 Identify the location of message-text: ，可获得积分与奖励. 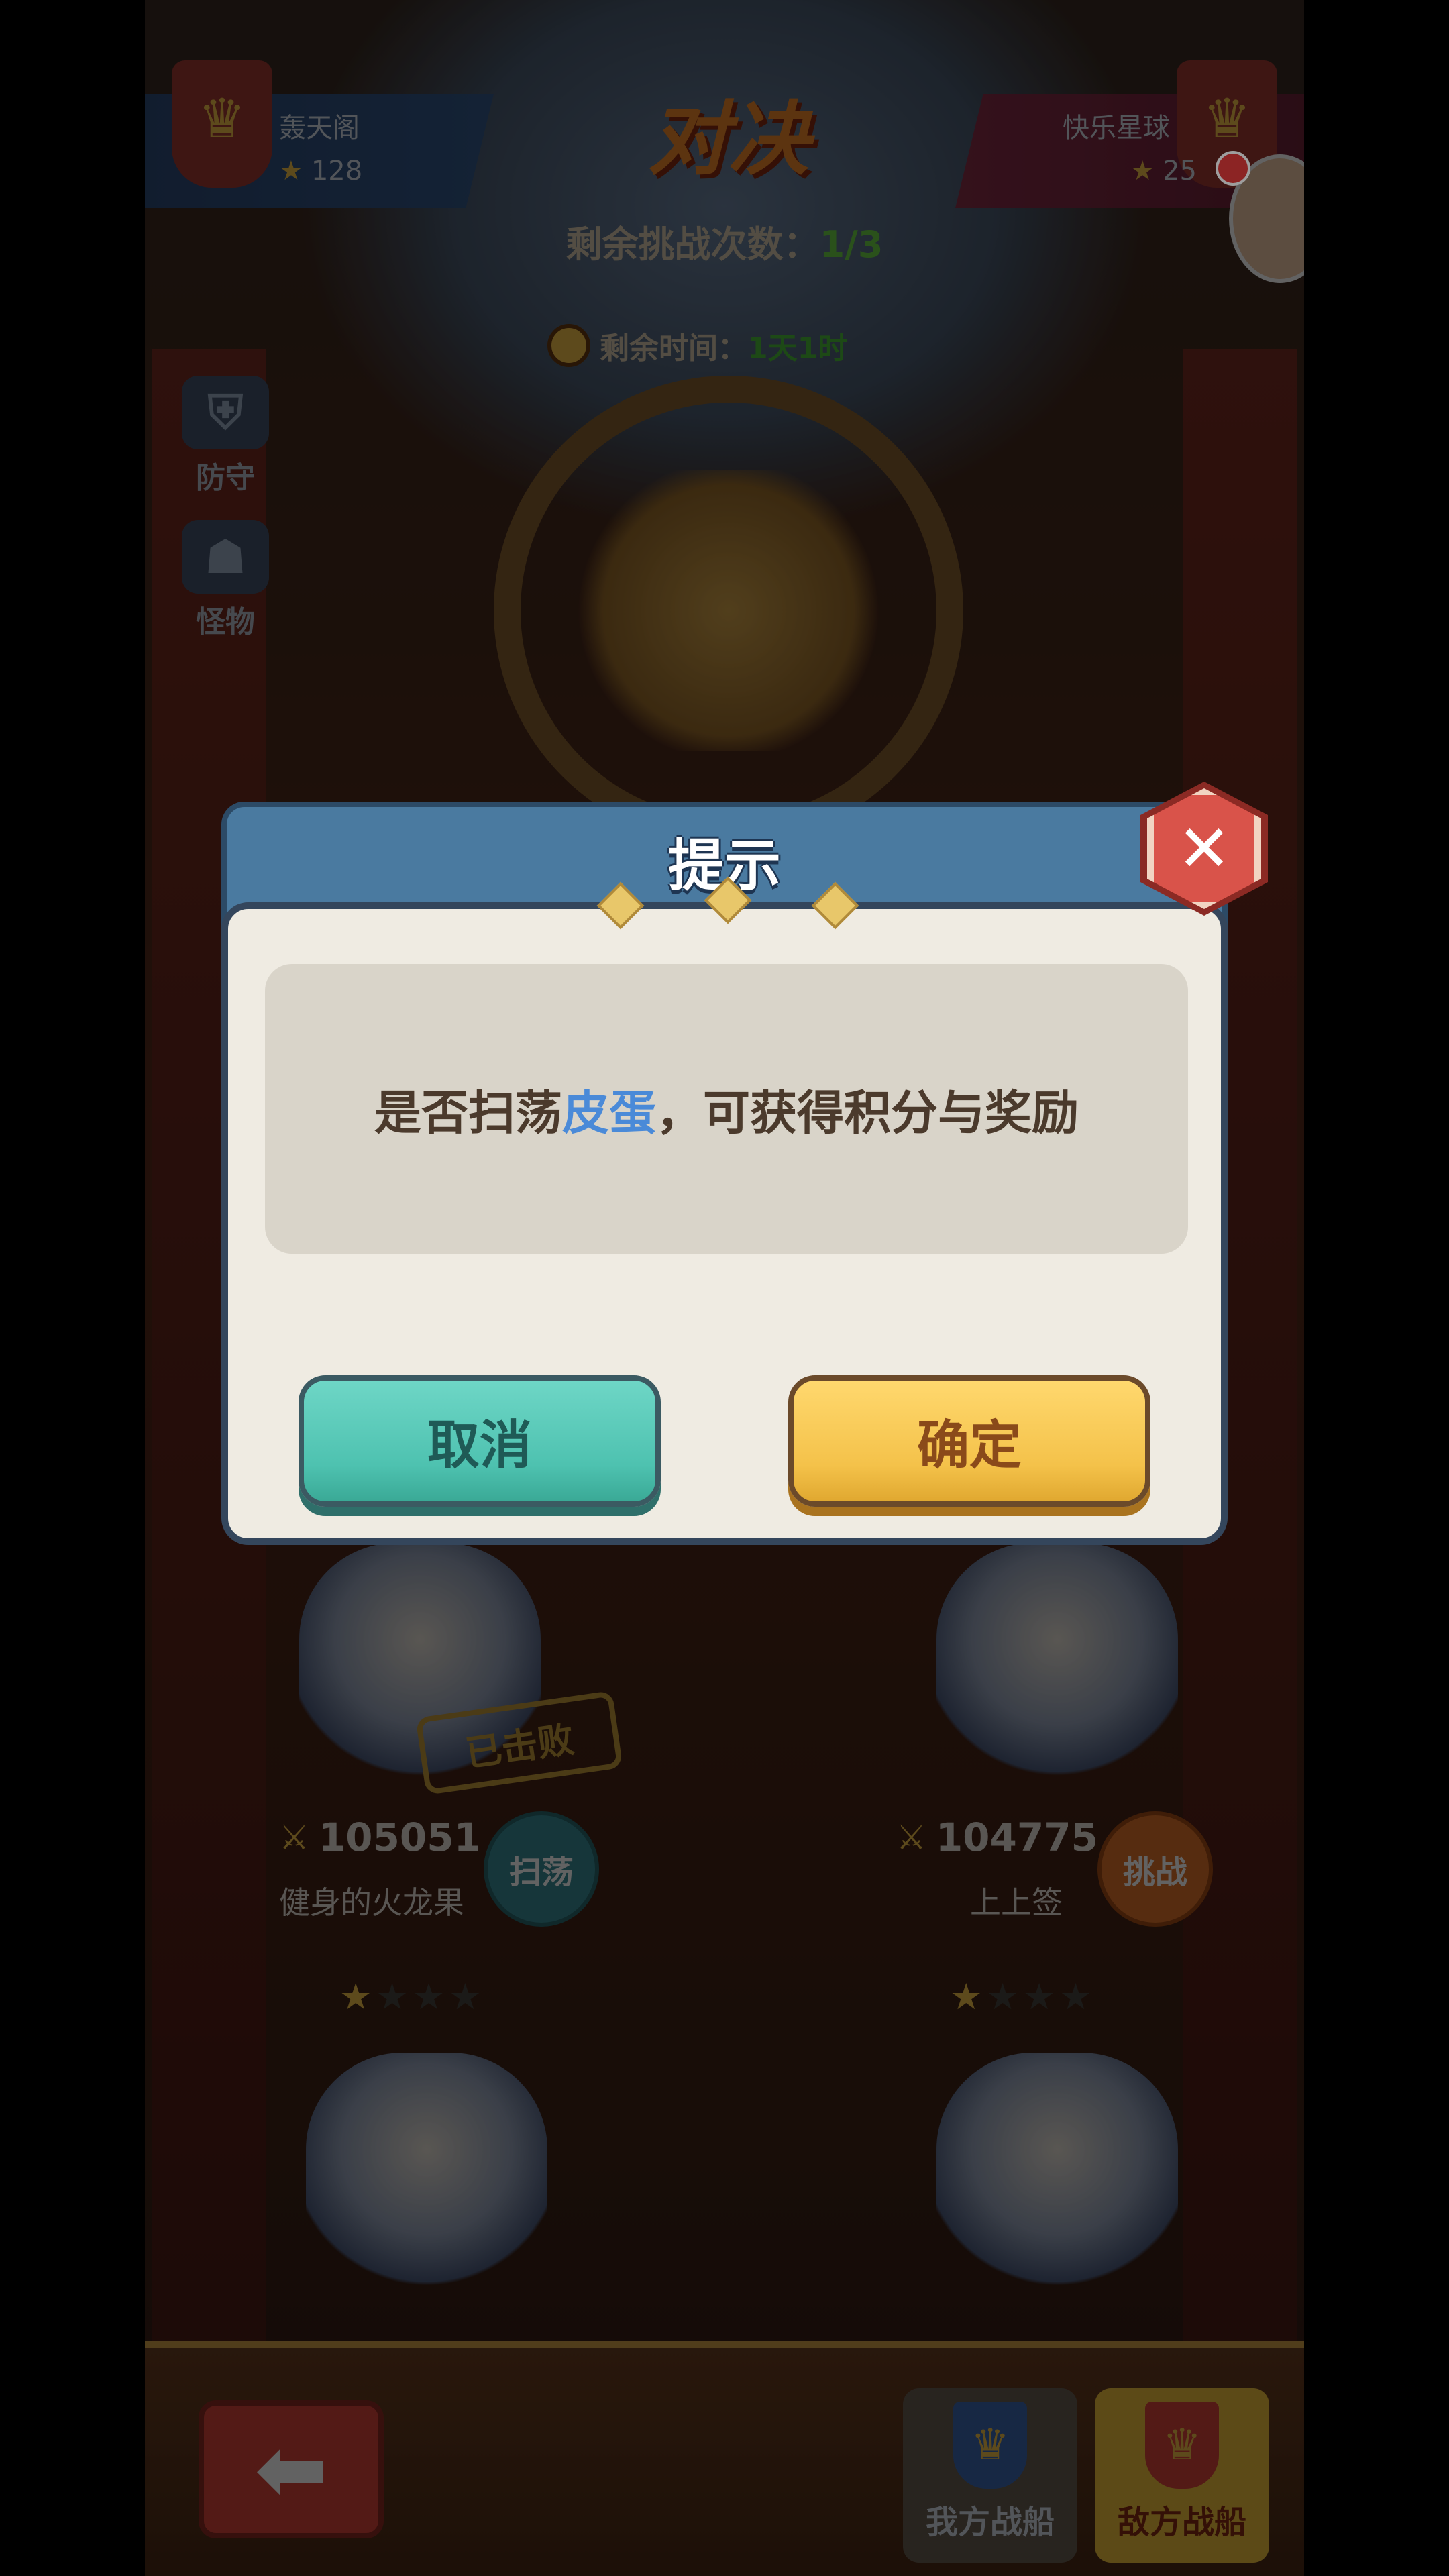
(867, 1112).